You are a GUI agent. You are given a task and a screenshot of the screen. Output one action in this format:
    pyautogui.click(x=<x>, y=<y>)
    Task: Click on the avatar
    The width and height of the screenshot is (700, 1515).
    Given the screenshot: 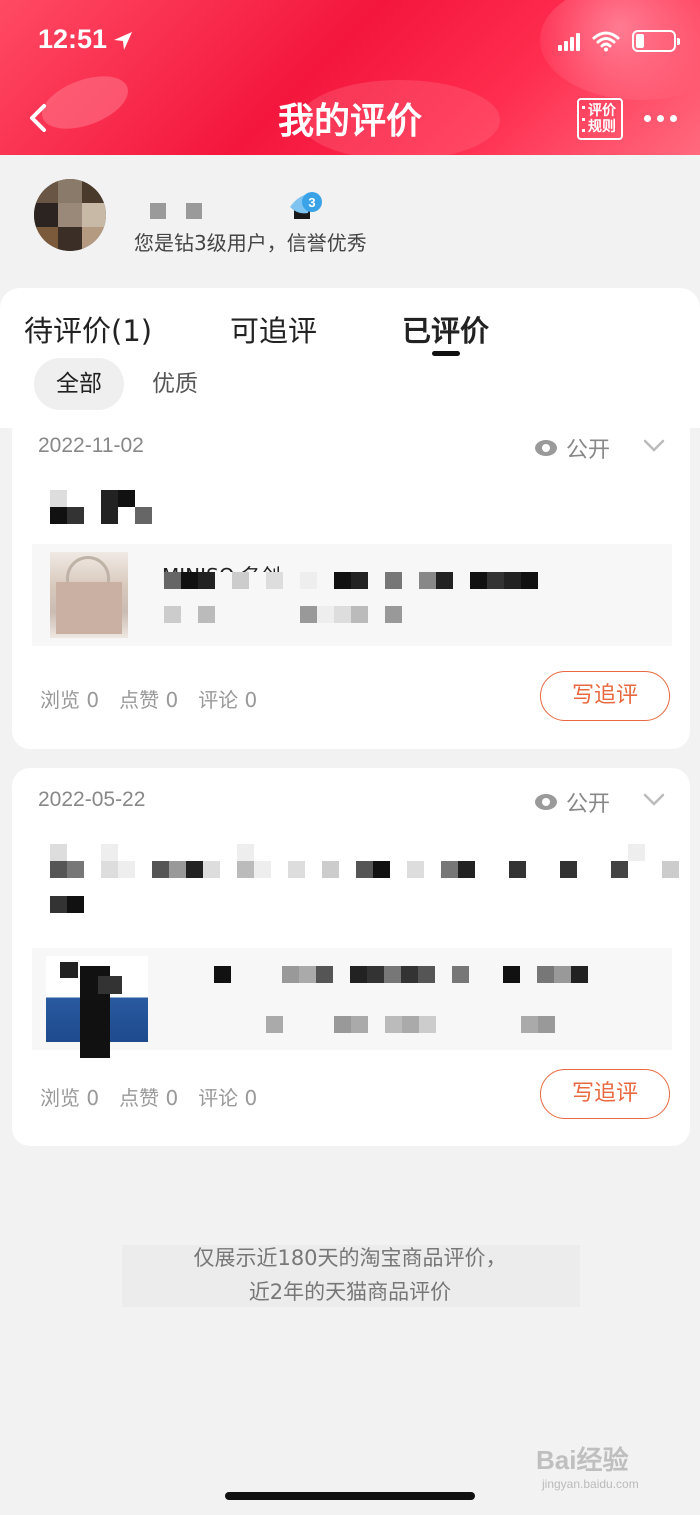 What is the action you would take?
    pyautogui.click(x=70, y=215)
    